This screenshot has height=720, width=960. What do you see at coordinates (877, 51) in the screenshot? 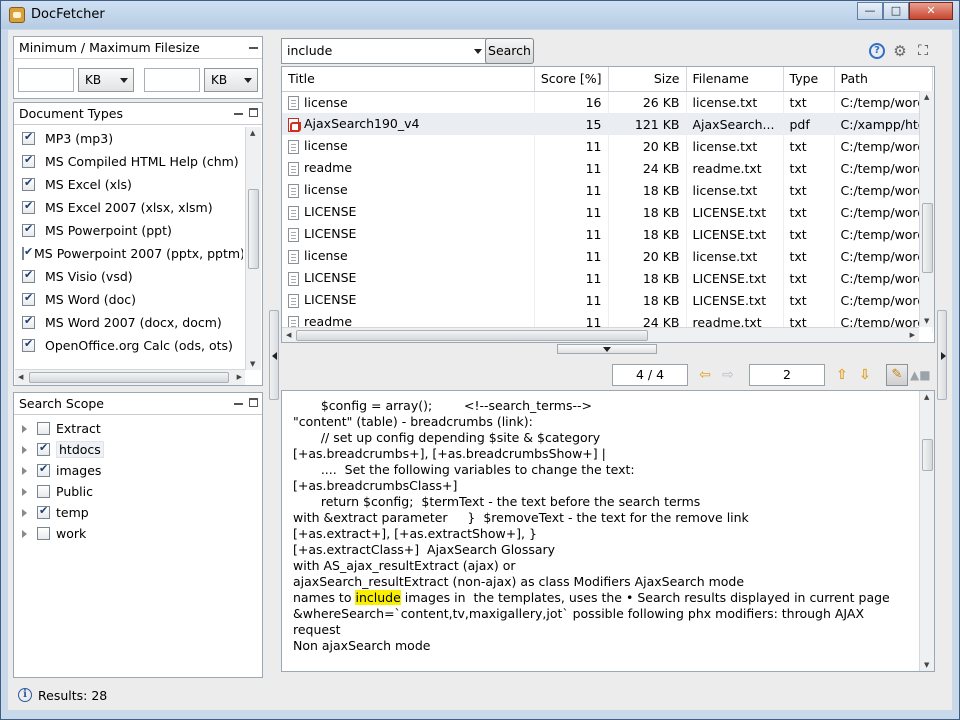
I see `help-icon: ?` at bounding box center [877, 51].